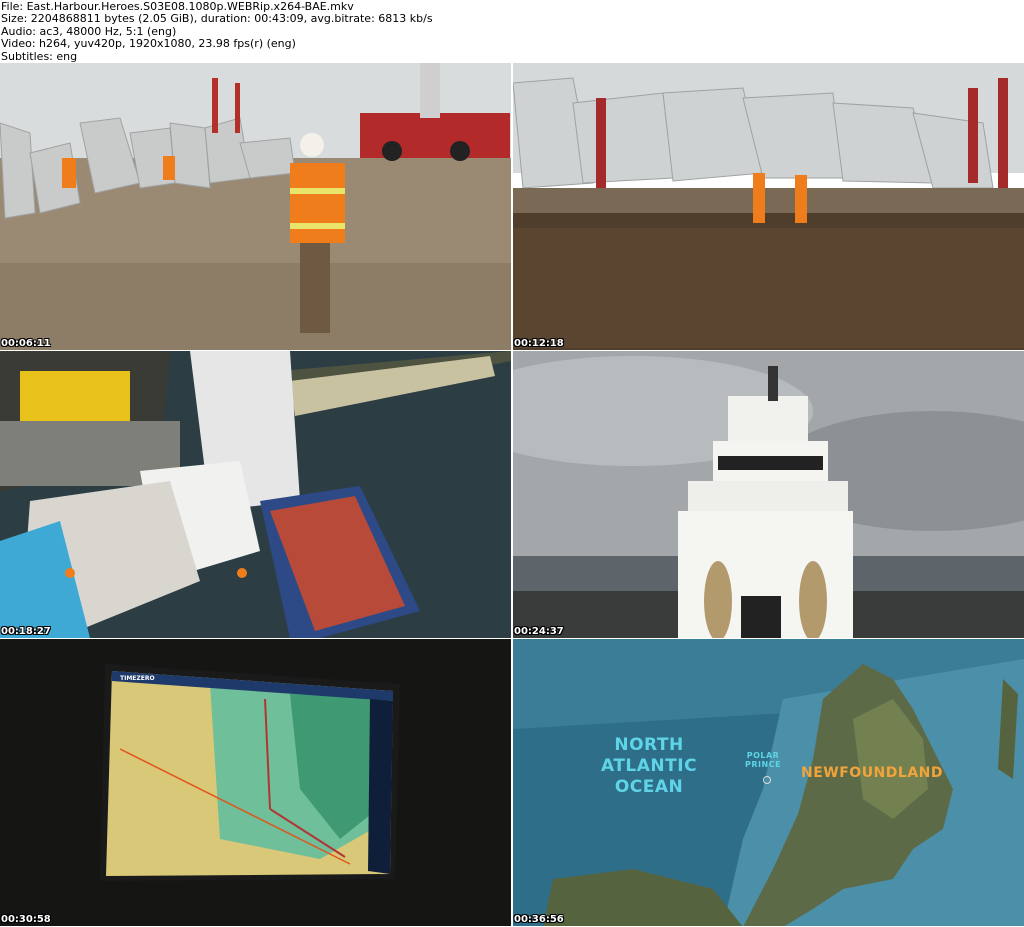 The height and width of the screenshot is (927, 1024). Describe the element at coordinates (763, 760) in the screenshot. I see `town-label: POLAR PRINCE` at that location.